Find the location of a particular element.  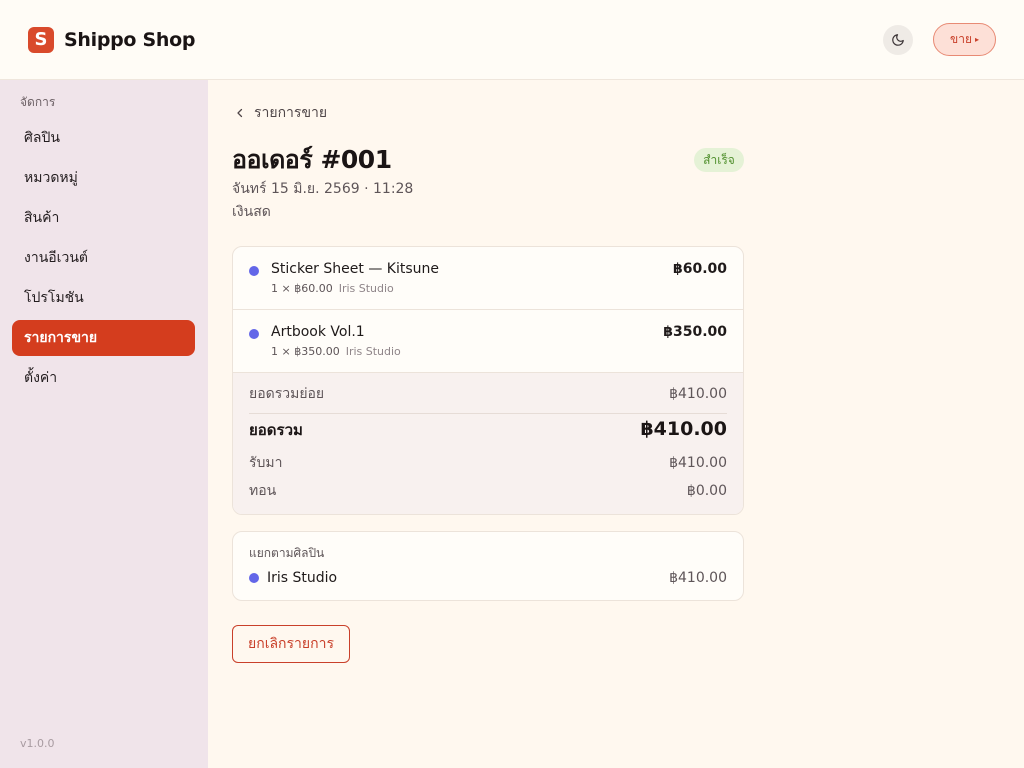

change-value: ฿0.00 is located at coordinates (706, 491).